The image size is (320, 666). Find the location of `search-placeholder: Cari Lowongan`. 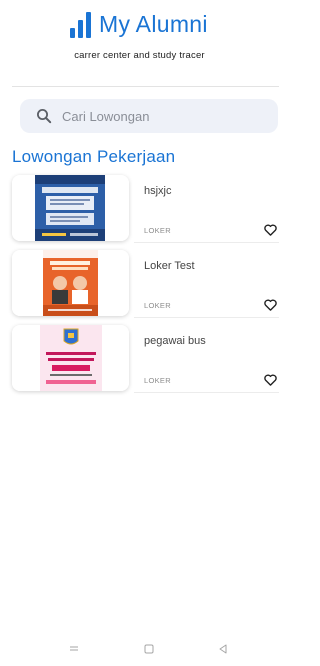

search-placeholder: Cari Lowongan is located at coordinates (106, 116).